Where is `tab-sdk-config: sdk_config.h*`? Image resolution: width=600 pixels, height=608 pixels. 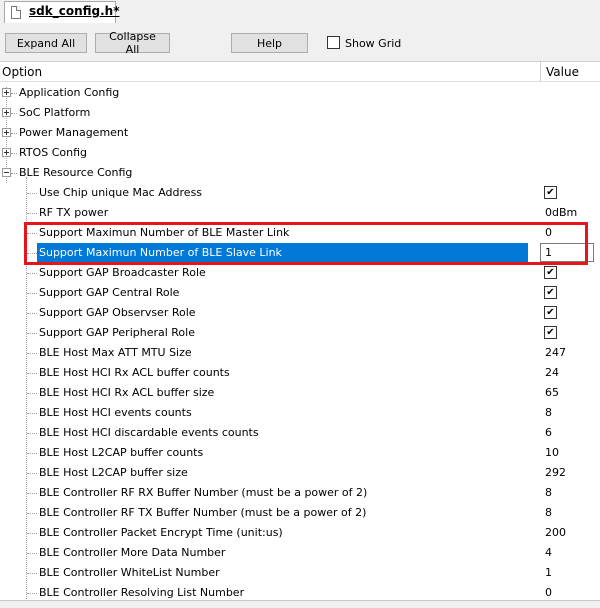 tab-sdk-config: sdk_config.h* is located at coordinates (62, 12).